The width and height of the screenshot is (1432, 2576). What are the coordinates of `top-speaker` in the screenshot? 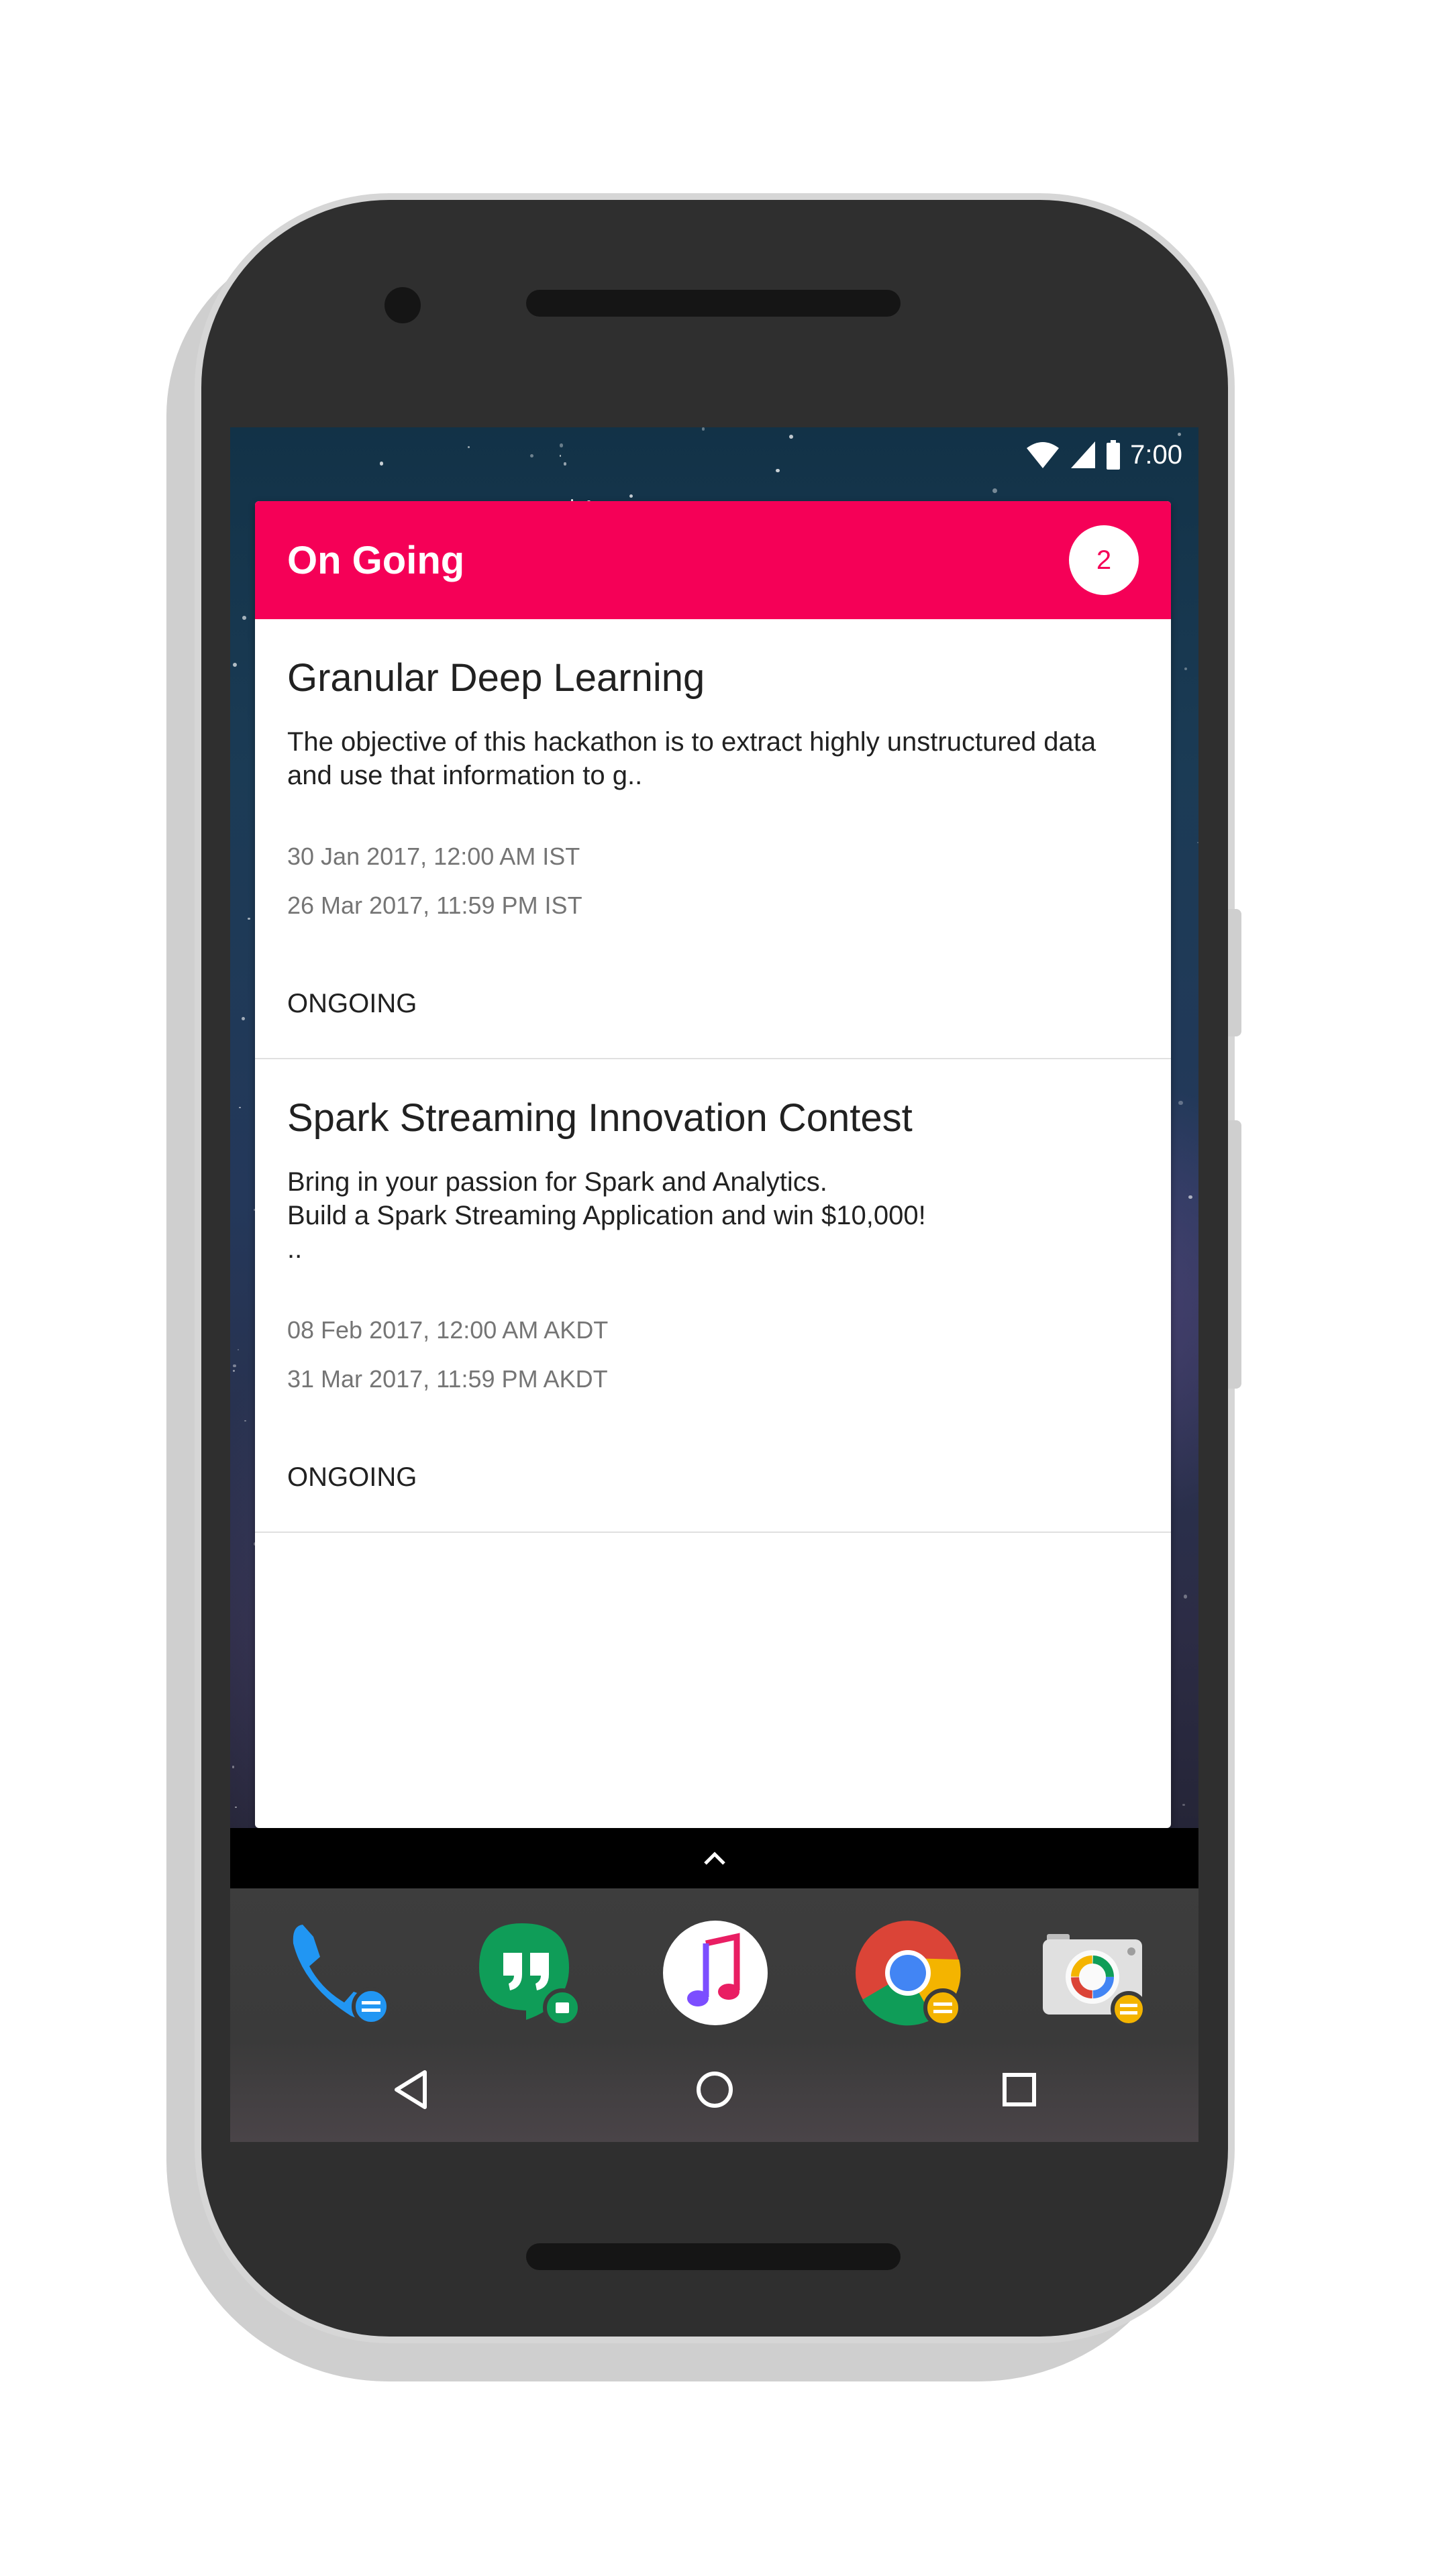 It's located at (713, 303).